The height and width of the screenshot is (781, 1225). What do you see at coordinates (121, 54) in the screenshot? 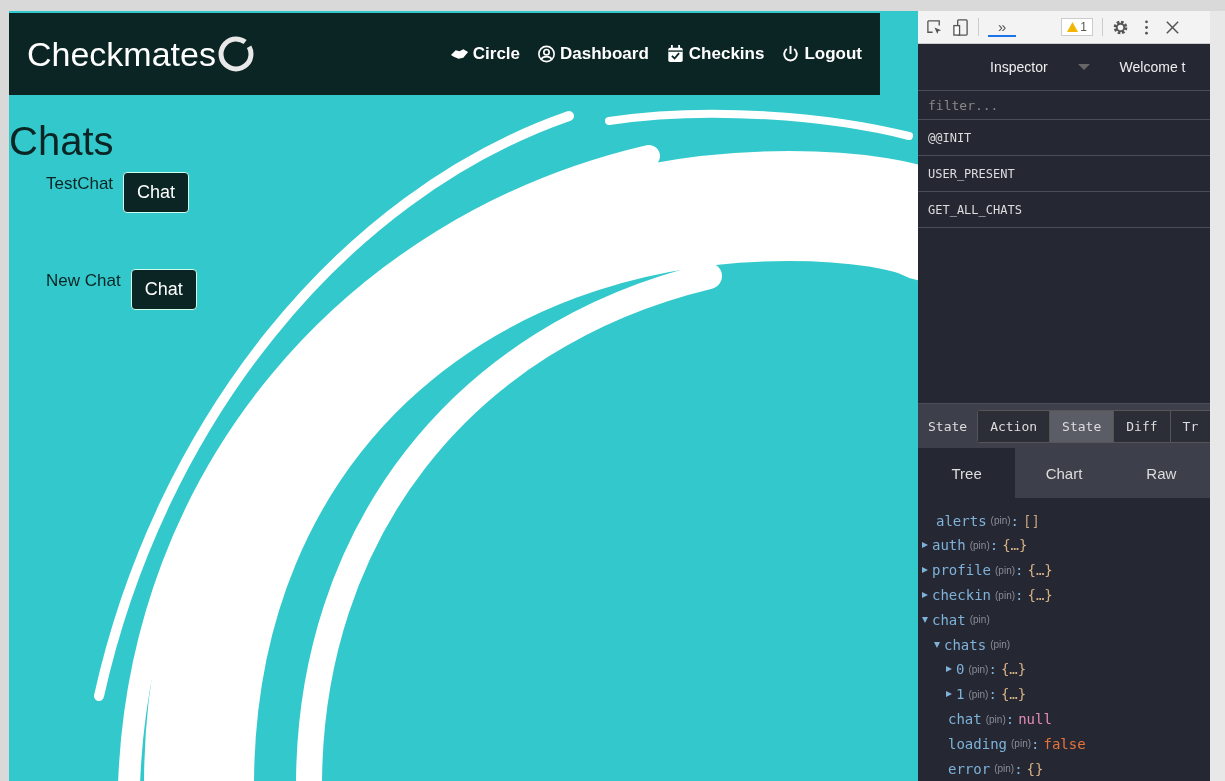
I see `brand-logo: Checkmates` at bounding box center [121, 54].